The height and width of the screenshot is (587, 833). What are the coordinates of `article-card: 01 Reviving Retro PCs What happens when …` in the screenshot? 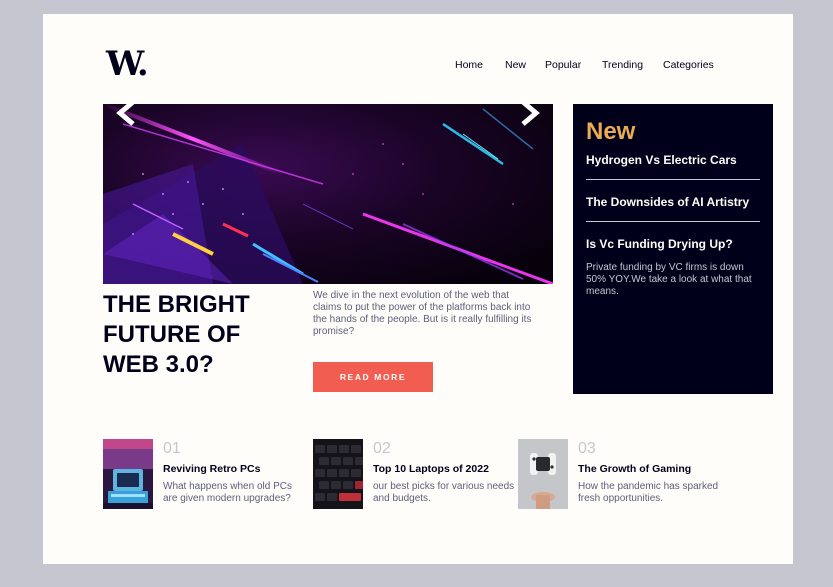 It's located at (205, 474).